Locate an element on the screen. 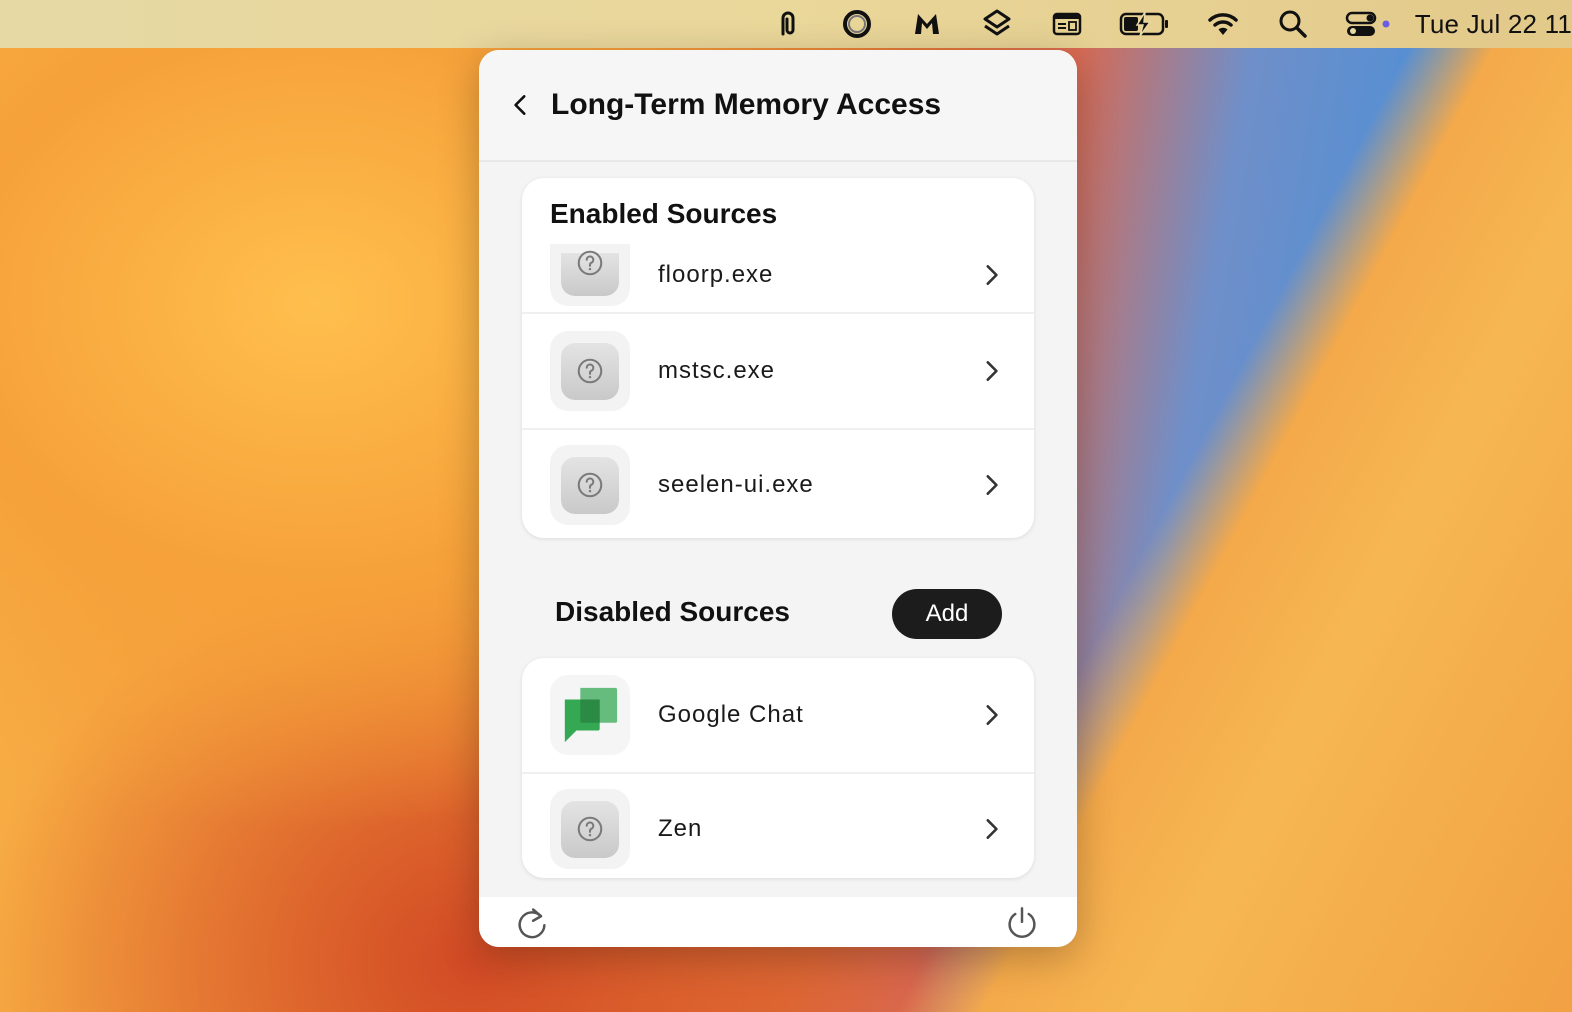 This screenshot has width=1572, height=1012. refresh-icon is located at coordinates (532, 923).